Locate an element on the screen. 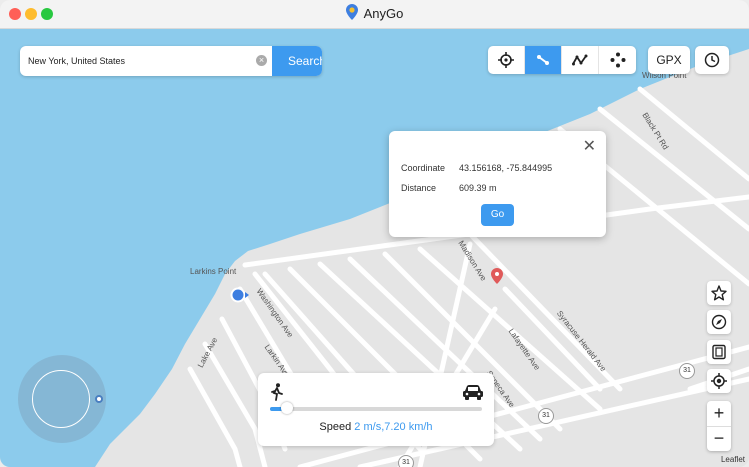 This screenshot has width=749, height=467. zoom-controls: + − is located at coordinates (719, 426).